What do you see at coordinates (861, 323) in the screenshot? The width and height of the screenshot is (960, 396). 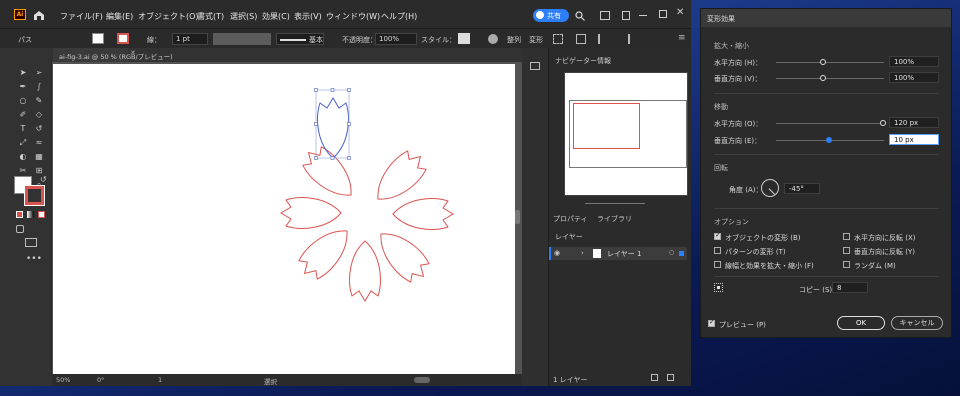 I see `ok-button: OK` at bounding box center [861, 323].